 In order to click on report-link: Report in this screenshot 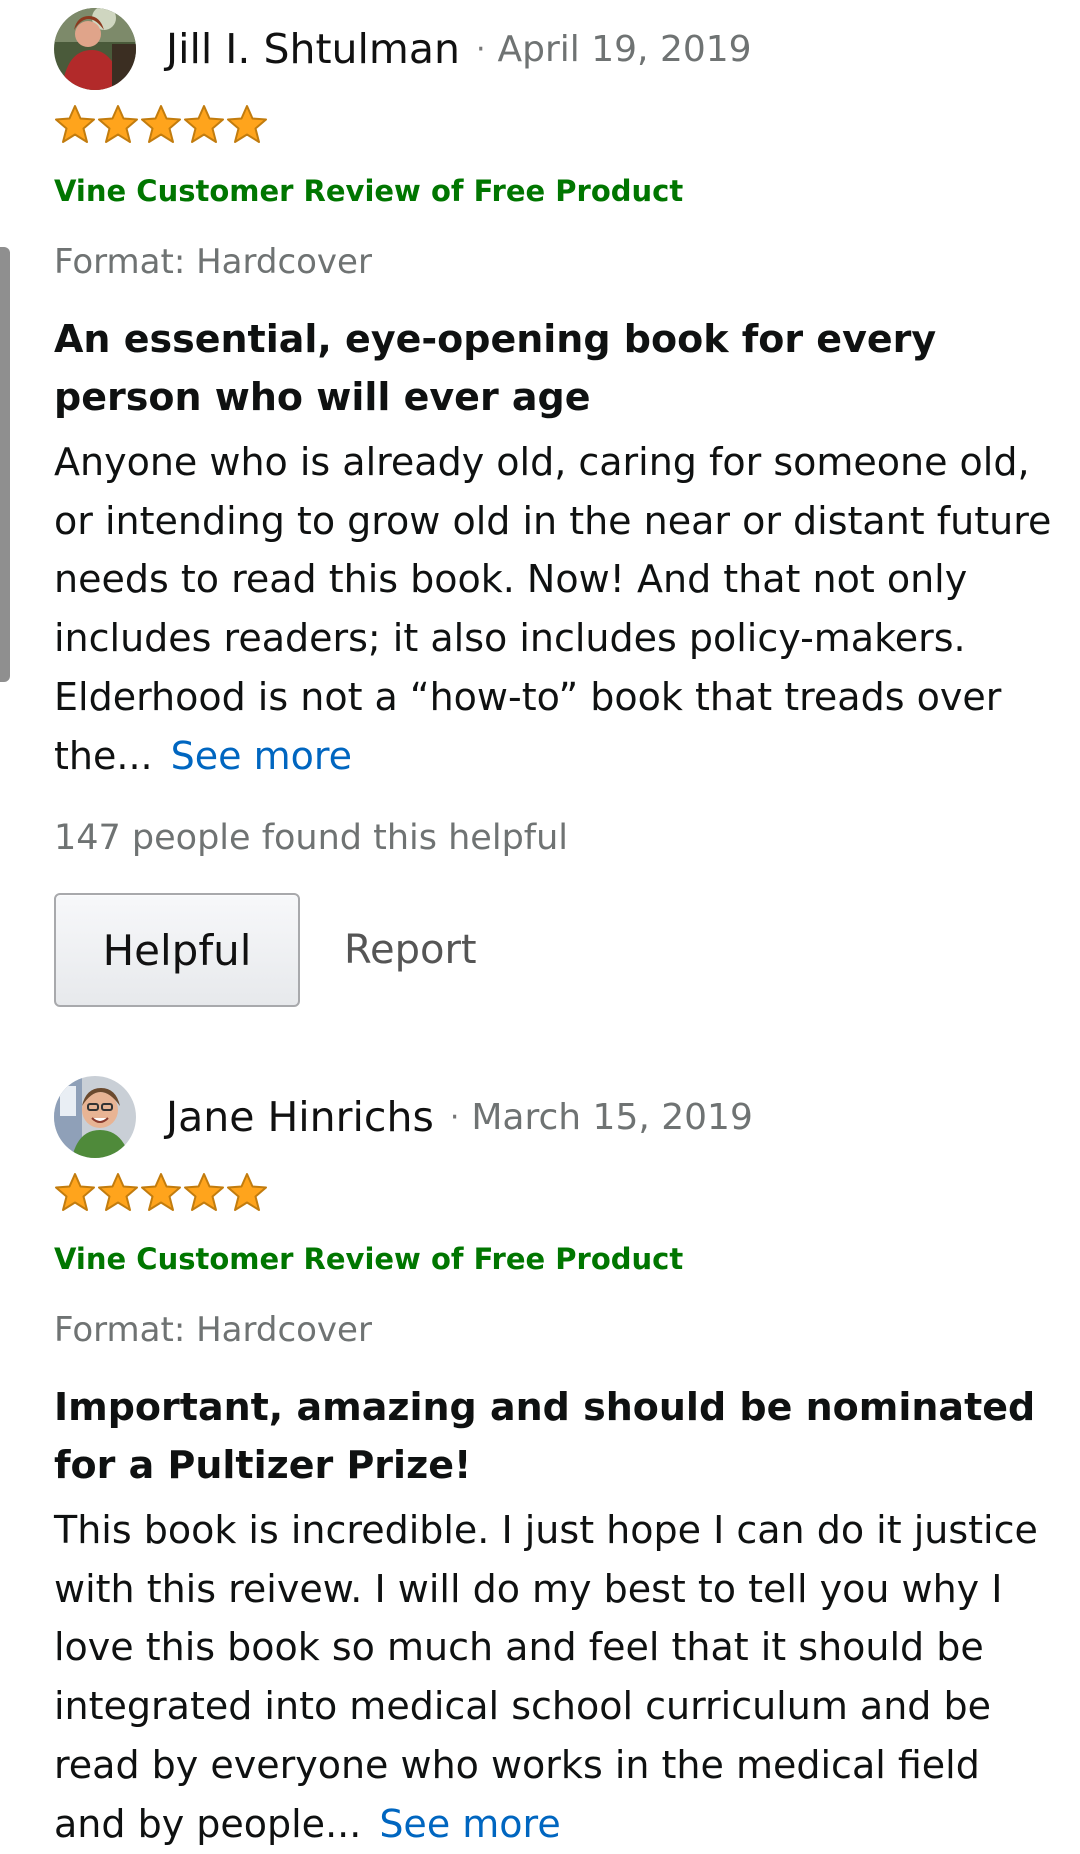, I will do `click(410, 950)`.